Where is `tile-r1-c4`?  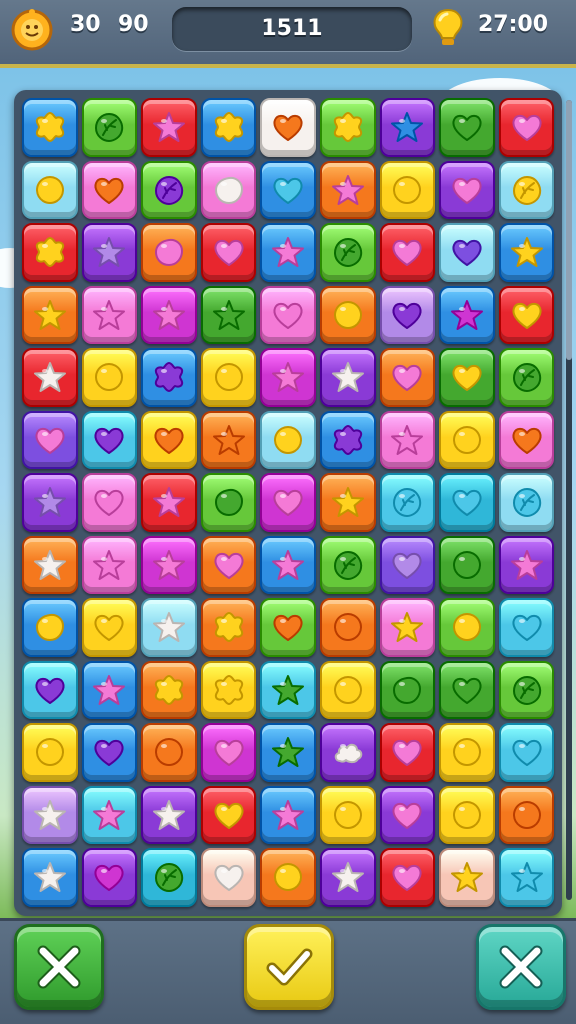 tile-r1-c4 is located at coordinates (228, 127).